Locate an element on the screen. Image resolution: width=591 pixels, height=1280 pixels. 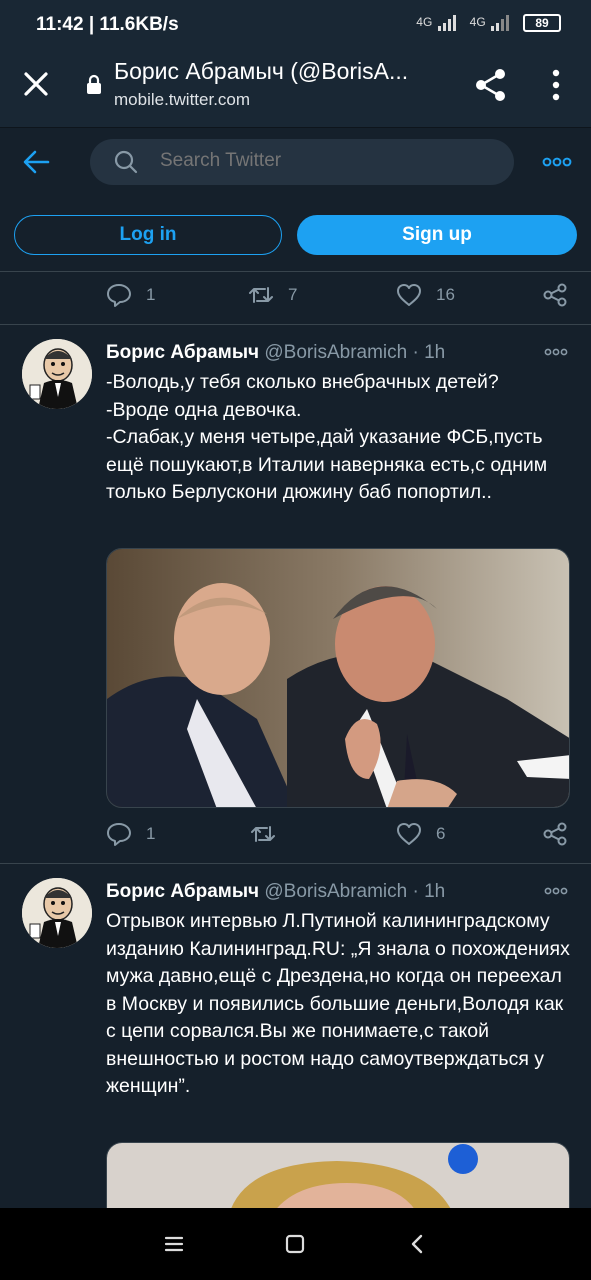
back-arrow-icon is located at coordinates (36, 162).